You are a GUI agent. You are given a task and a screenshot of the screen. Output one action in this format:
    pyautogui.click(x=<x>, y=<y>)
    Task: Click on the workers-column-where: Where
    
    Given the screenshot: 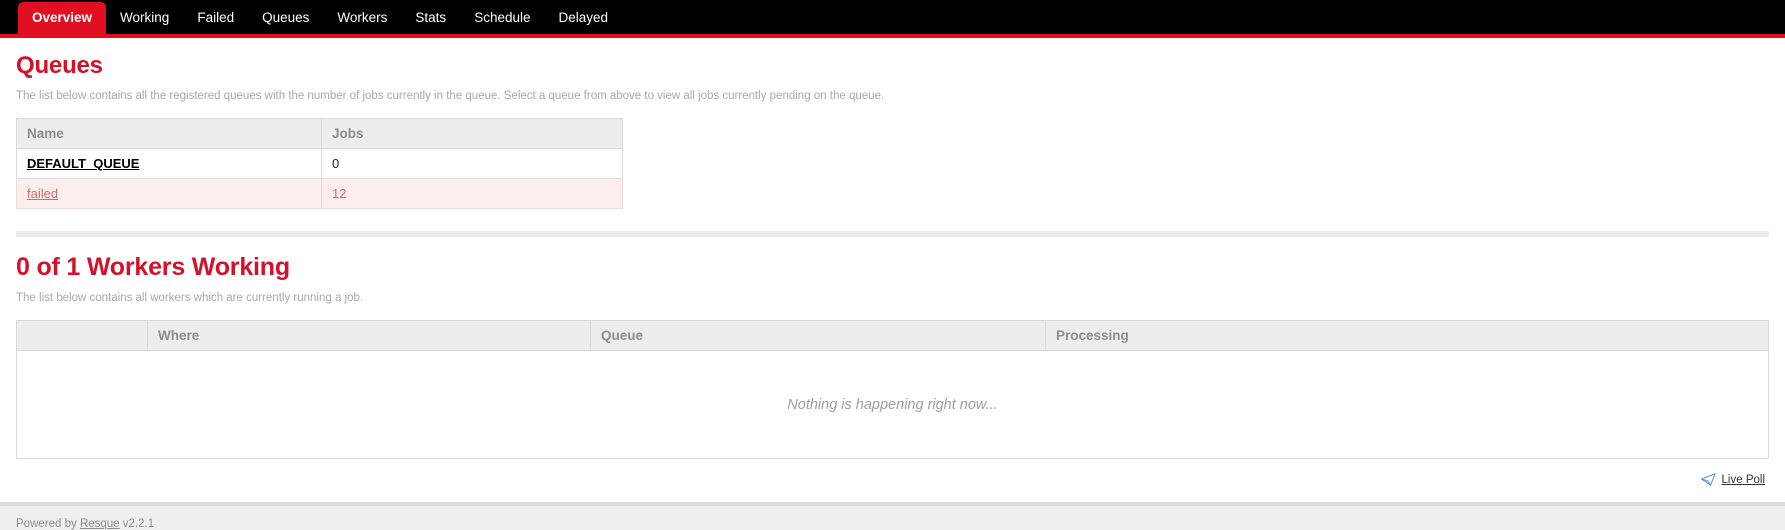 What is the action you would take?
    pyautogui.click(x=369, y=335)
    